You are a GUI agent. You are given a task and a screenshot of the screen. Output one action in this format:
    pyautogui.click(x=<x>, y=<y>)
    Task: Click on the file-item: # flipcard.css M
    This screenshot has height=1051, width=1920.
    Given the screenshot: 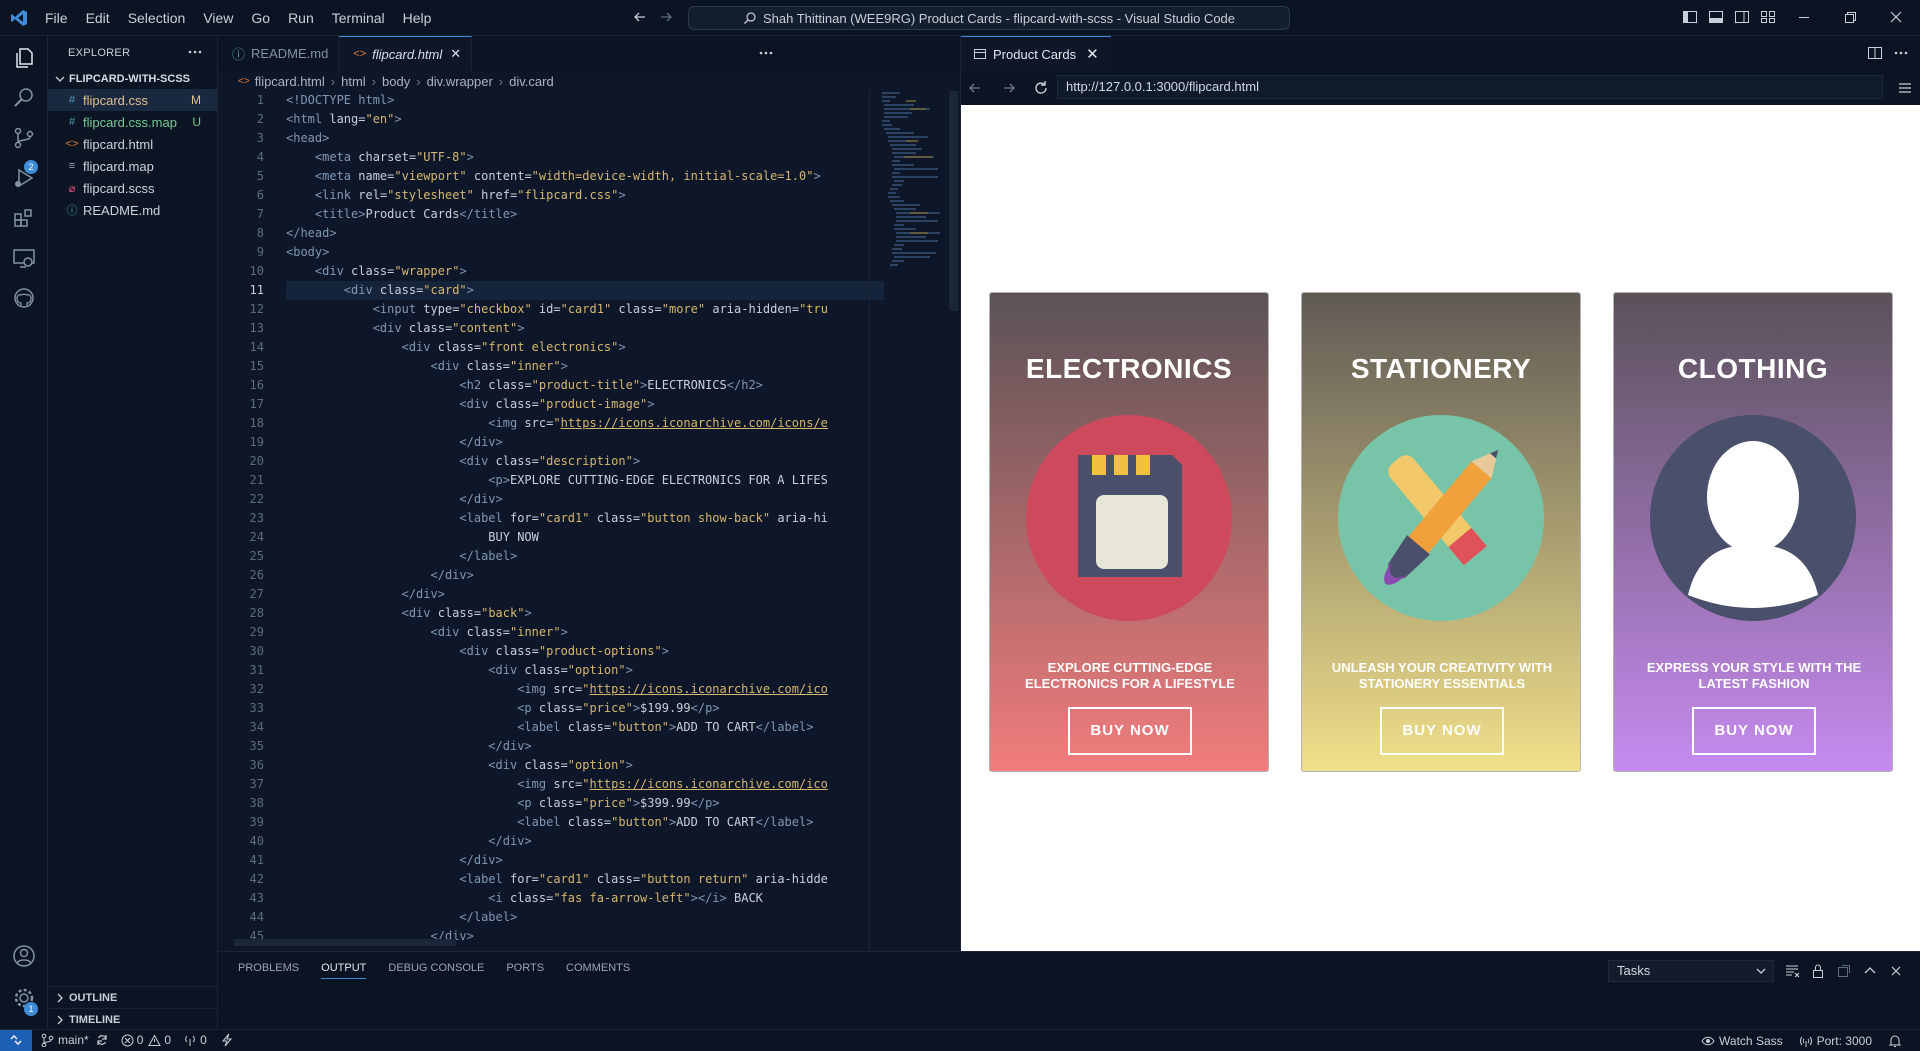 What is the action you would take?
    pyautogui.click(x=132, y=100)
    